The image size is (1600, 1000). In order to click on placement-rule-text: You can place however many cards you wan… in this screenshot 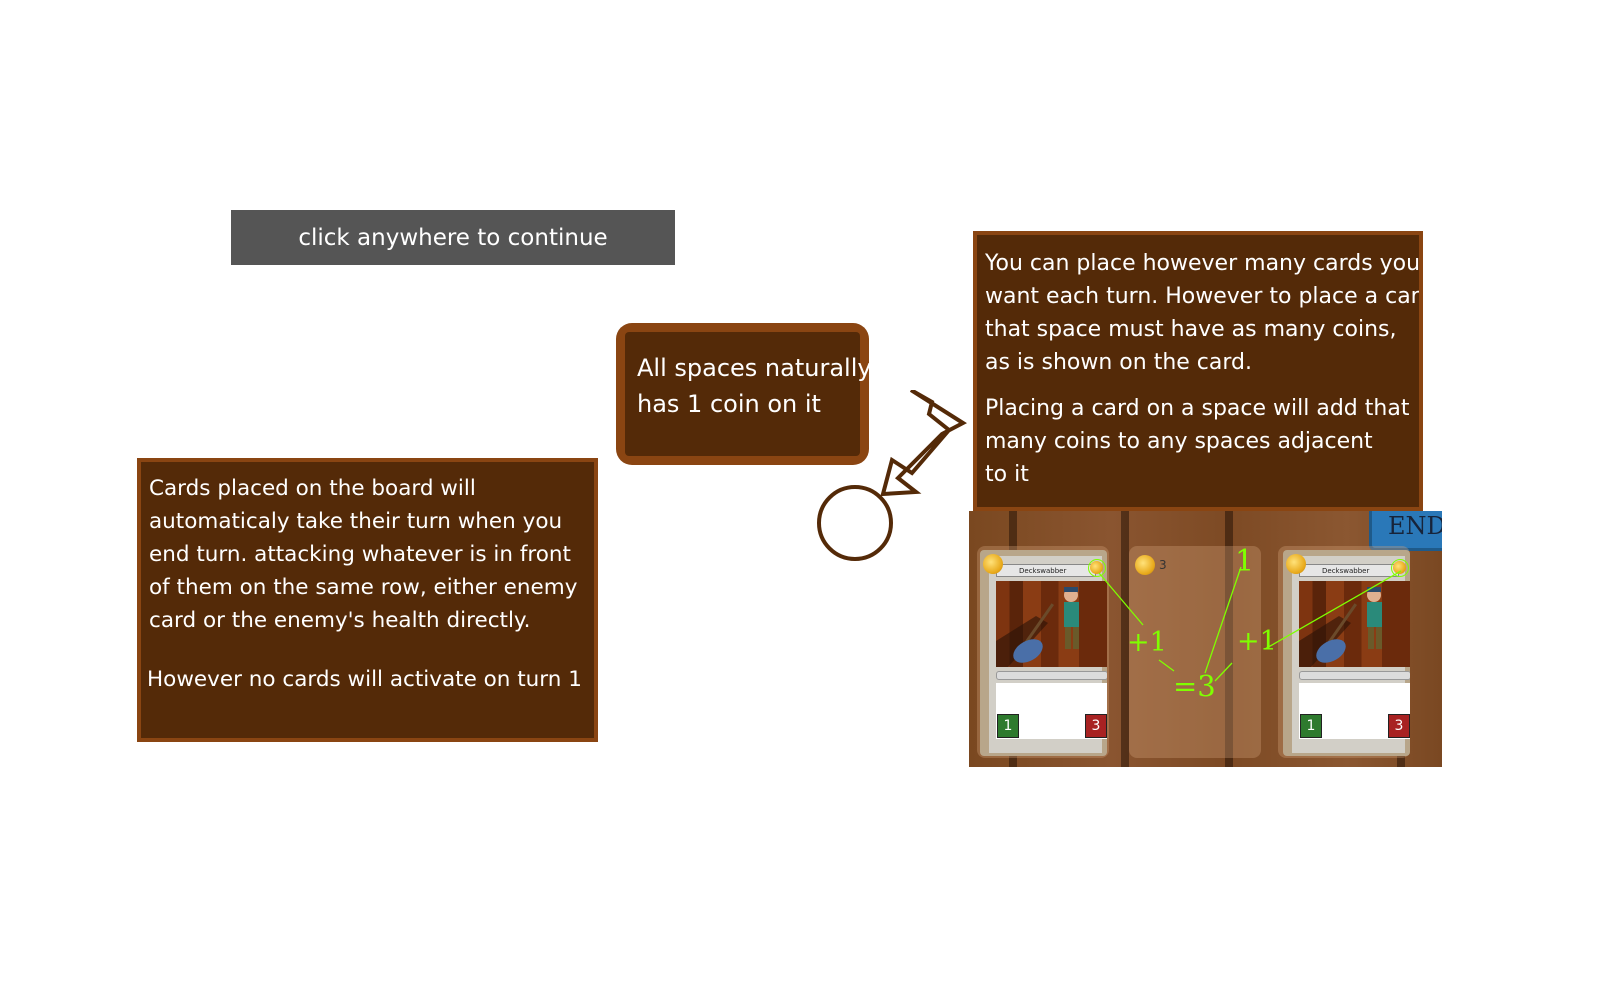, I will do `click(1202, 313)`.